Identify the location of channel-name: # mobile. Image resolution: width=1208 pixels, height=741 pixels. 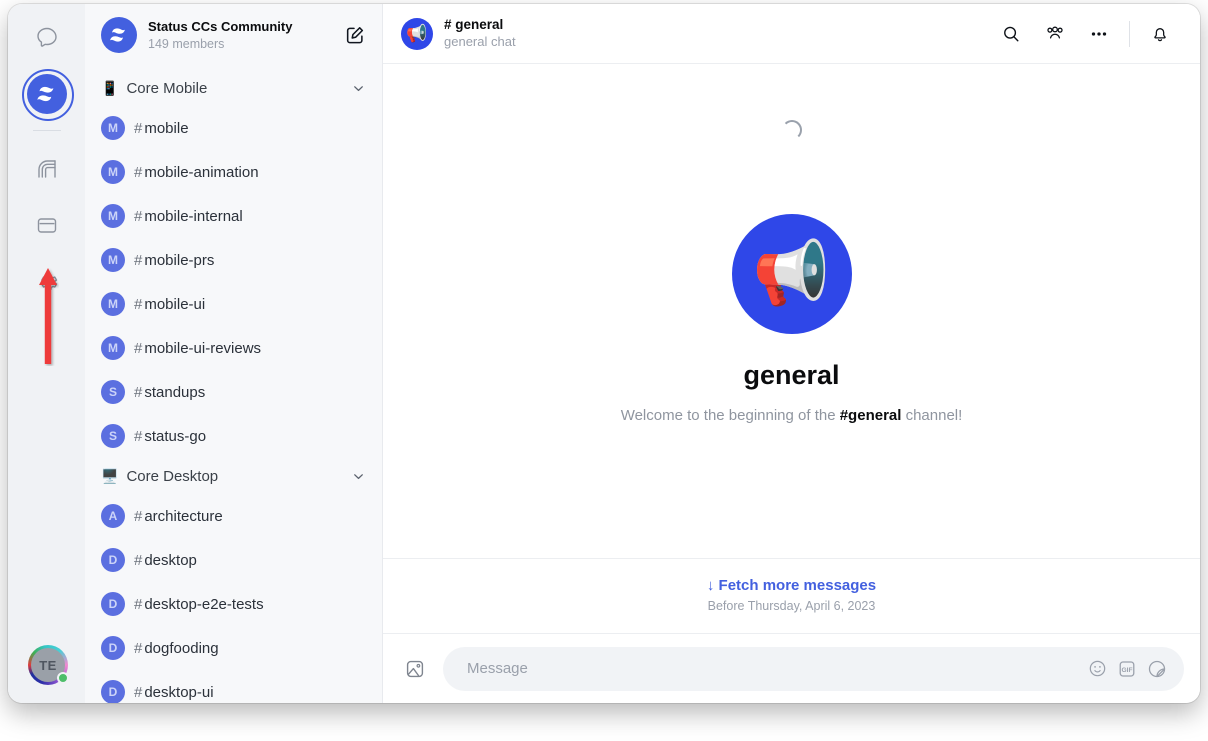
(161, 128).